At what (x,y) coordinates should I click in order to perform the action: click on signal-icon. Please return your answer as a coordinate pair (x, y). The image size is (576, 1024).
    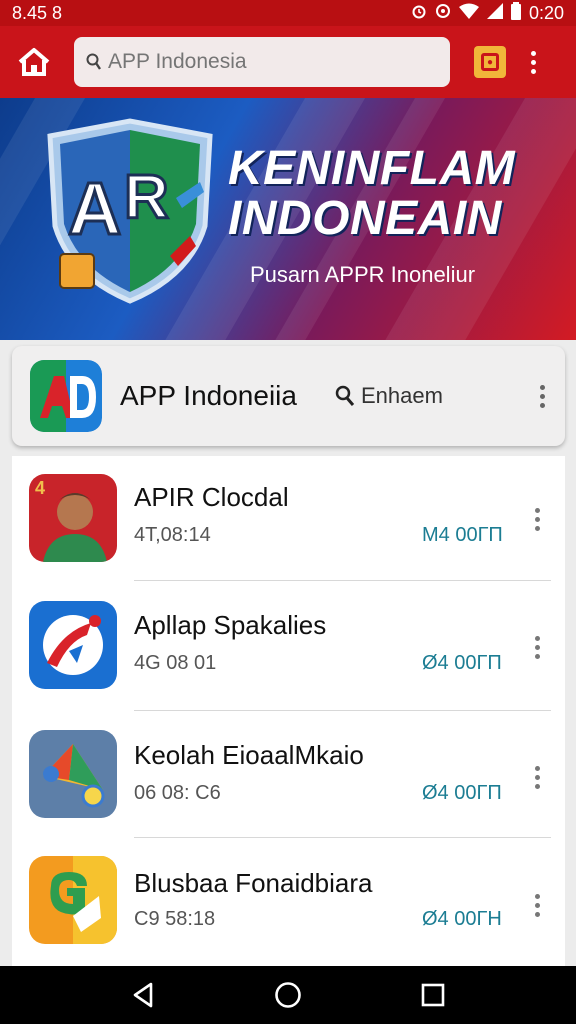
    Looking at the image, I should click on (494, 13).